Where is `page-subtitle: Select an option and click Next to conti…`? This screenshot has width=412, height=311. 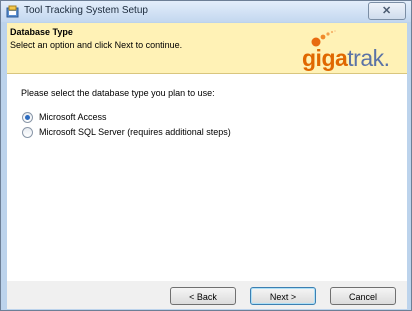 page-subtitle: Select an option and click Next to conti… is located at coordinates (96, 45).